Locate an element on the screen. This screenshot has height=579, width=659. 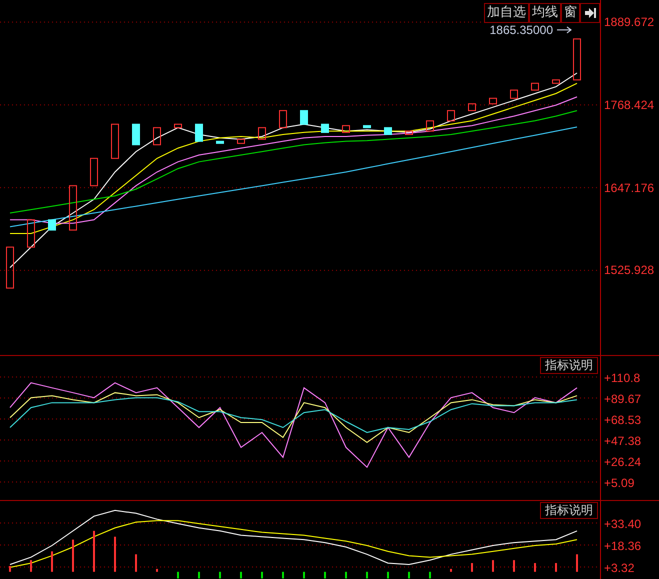
axis-tick-label: +68.53 is located at coordinates (623, 420).